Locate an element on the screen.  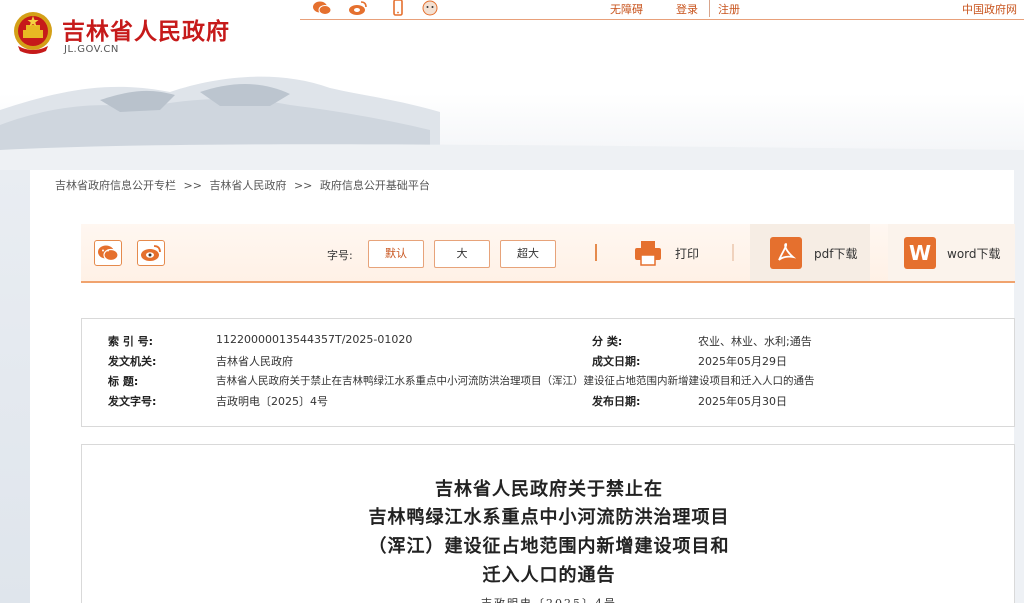
word-download-button: W word下载 is located at coordinates (951, 252).